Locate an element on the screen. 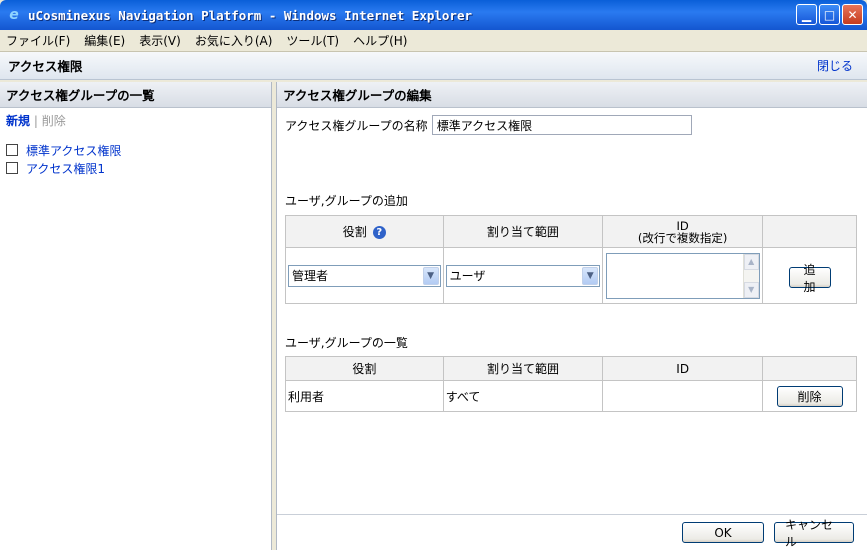  scope-header: 割り当て範囲 is located at coordinates (523, 231).